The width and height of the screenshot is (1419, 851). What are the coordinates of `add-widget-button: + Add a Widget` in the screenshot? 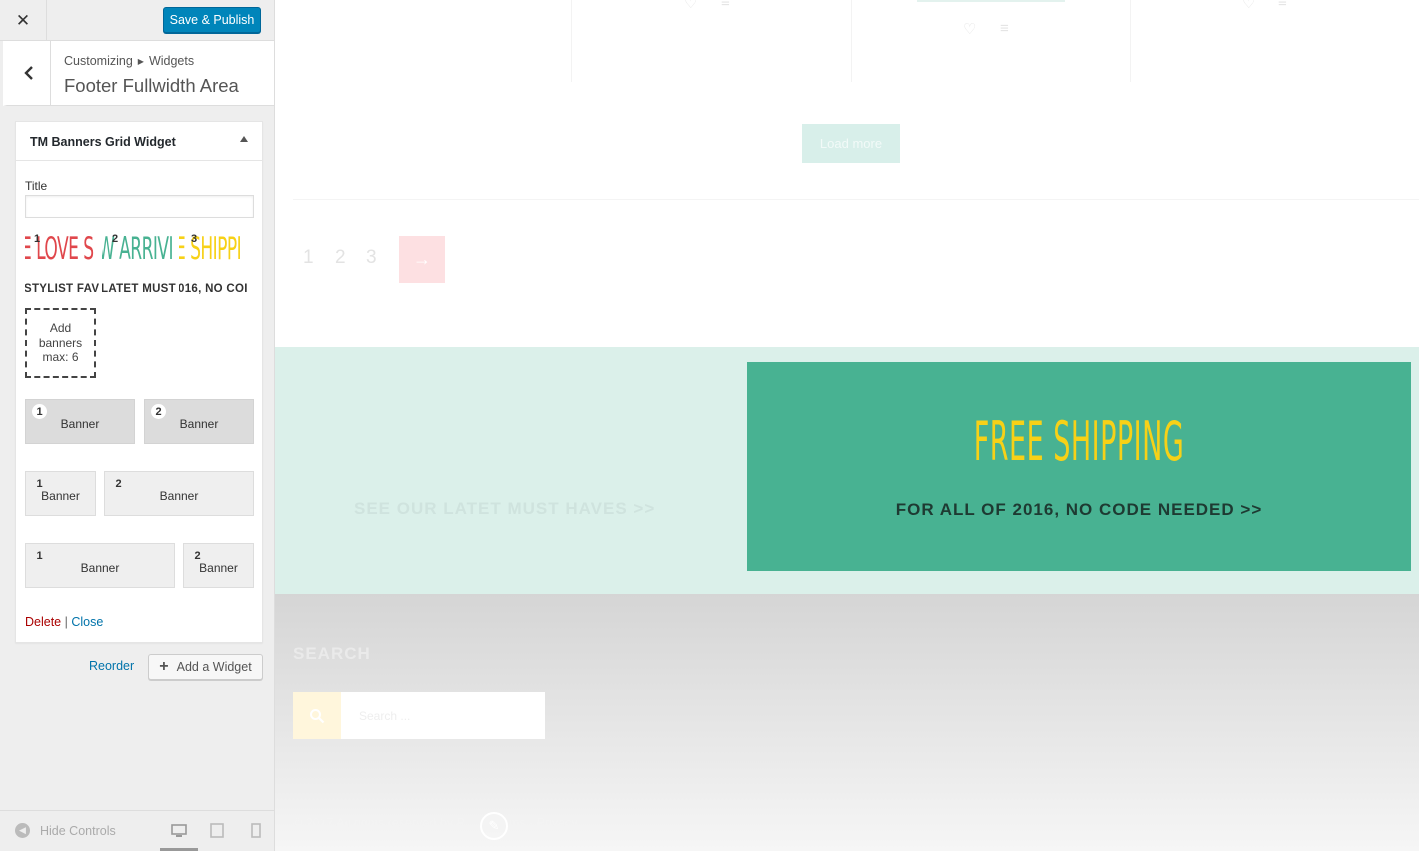 It's located at (205, 667).